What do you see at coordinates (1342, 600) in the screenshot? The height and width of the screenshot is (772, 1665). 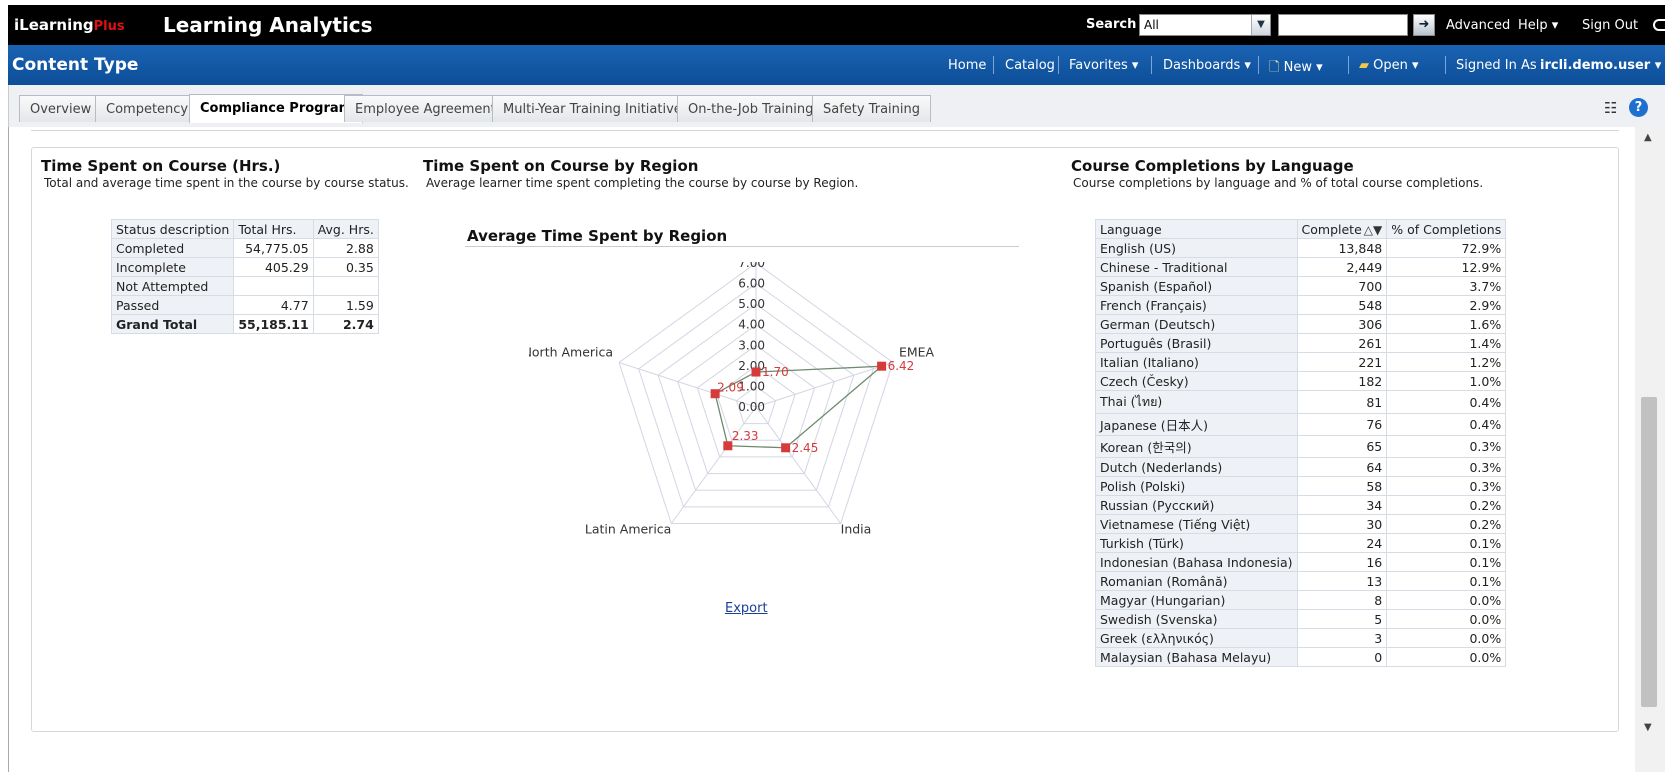 I see `table-cell: 8` at bounding box center [1342, 600].